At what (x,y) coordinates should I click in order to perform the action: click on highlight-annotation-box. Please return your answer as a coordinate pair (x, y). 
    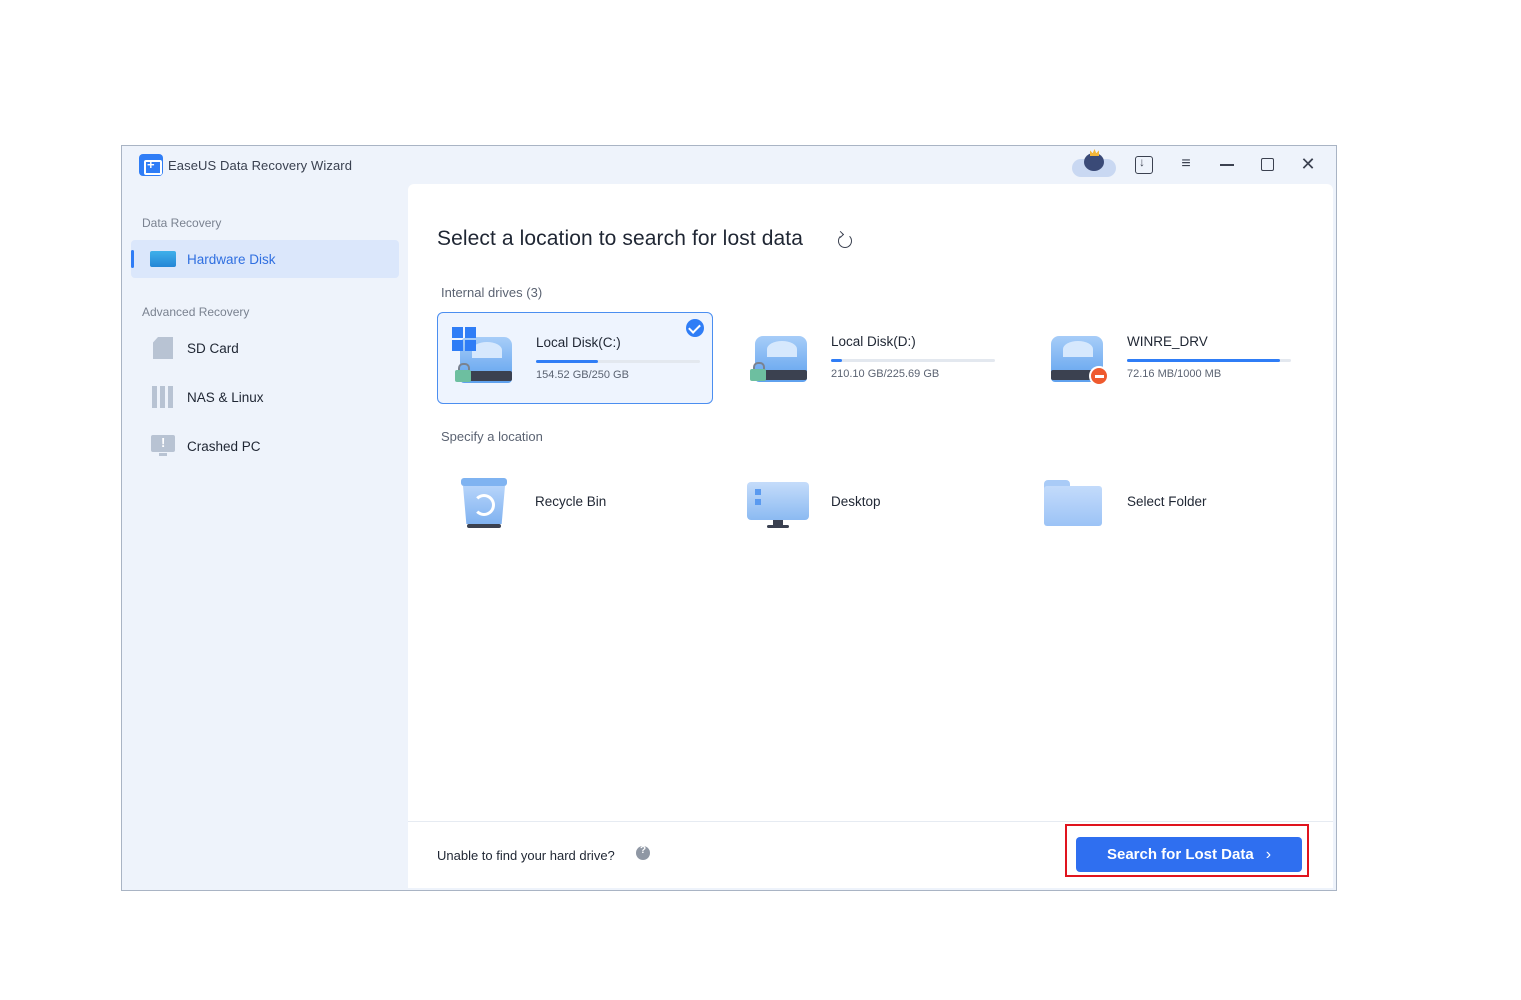
    Looking at the image, I should click on (1187, 850).